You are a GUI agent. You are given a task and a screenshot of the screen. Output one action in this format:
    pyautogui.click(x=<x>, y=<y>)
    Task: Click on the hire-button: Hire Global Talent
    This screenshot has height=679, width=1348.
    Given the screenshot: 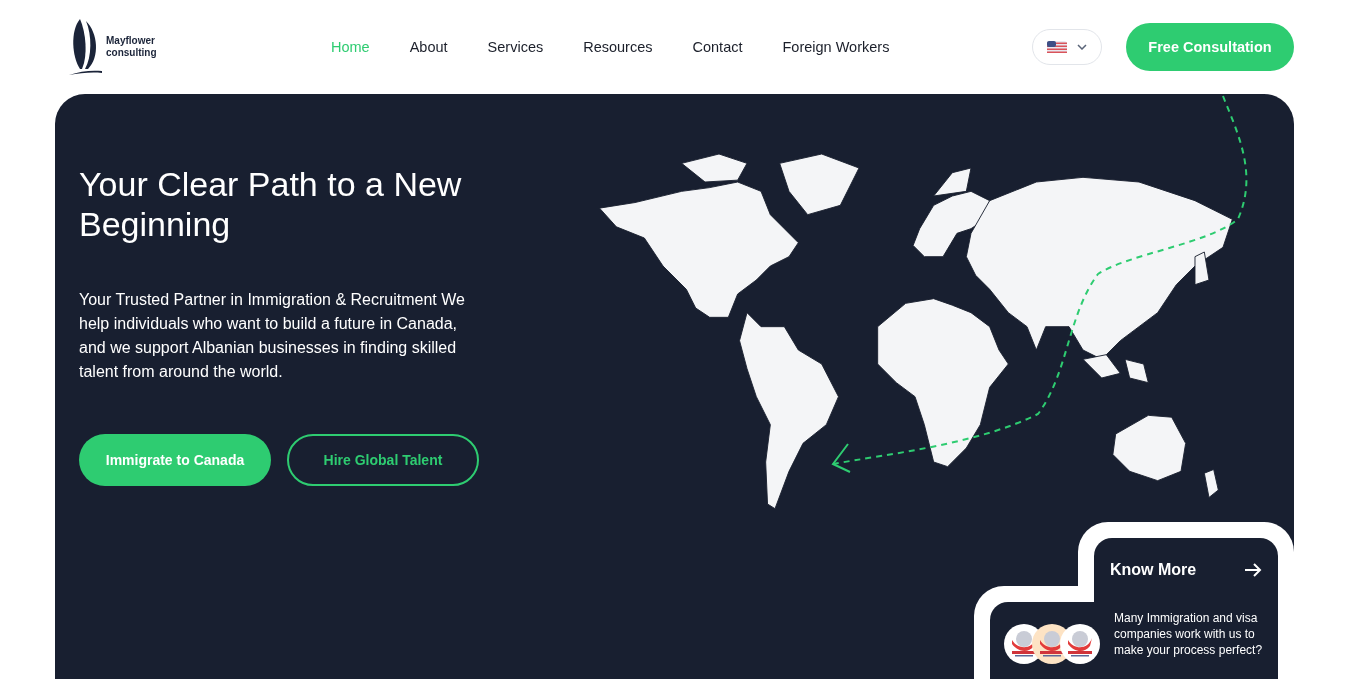 What is the action you would take?
    pyautogui.click(x=383, y=460)
    